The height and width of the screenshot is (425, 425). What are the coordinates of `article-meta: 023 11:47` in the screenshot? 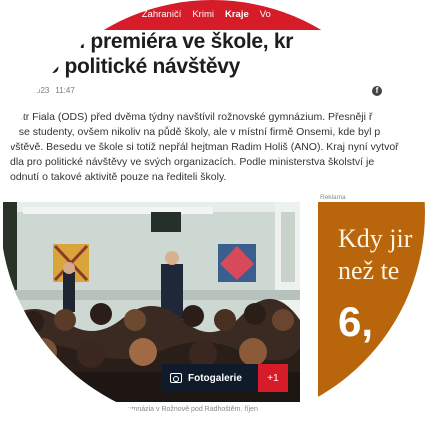 It's located at (55, 90).